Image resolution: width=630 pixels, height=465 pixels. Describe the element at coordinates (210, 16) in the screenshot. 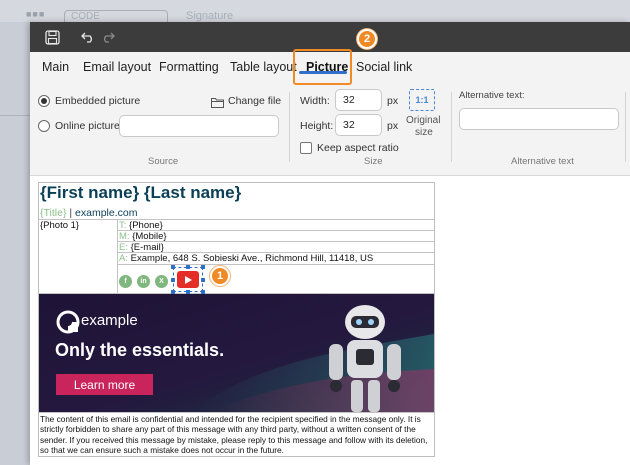

I see `background-window-title: Signature` at that location.